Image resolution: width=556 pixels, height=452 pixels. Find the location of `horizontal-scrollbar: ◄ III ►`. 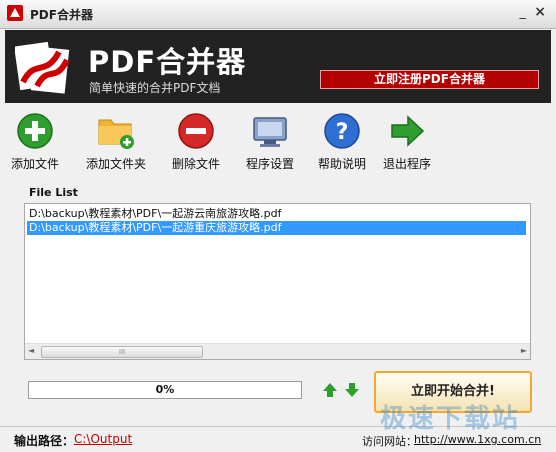

horizontal-scrollbar: ◄ III ► is located at coordinates (277, 351).